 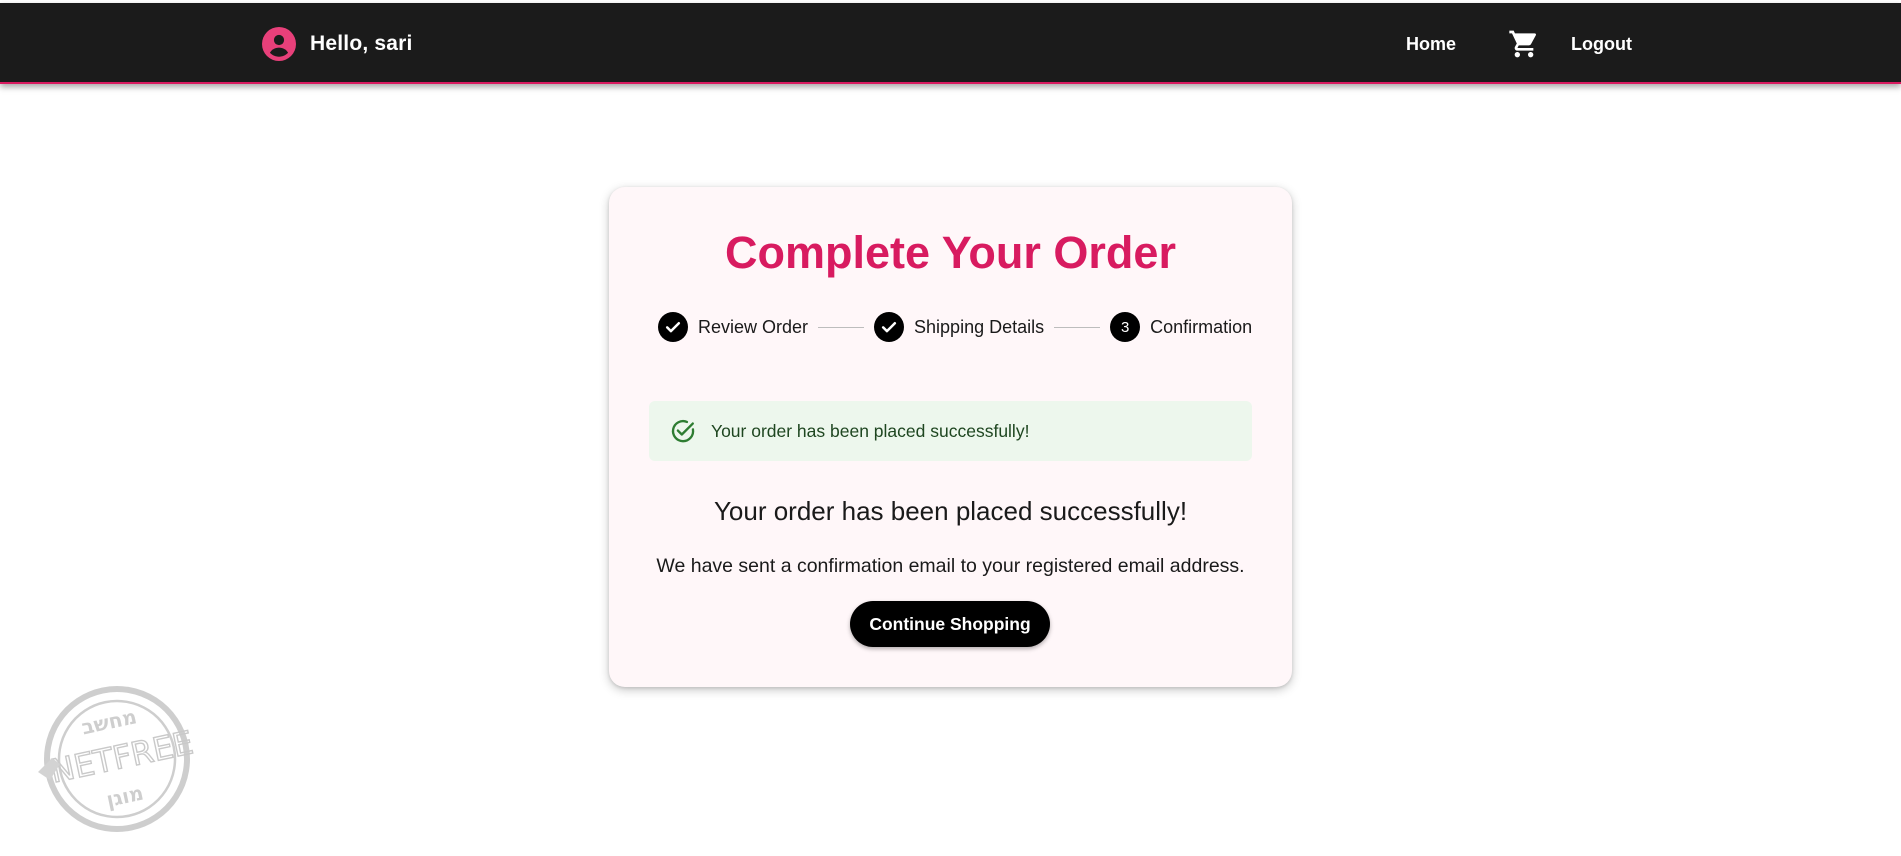 I want to click on step-label: Confirmation, so click(x=1201, y=326).